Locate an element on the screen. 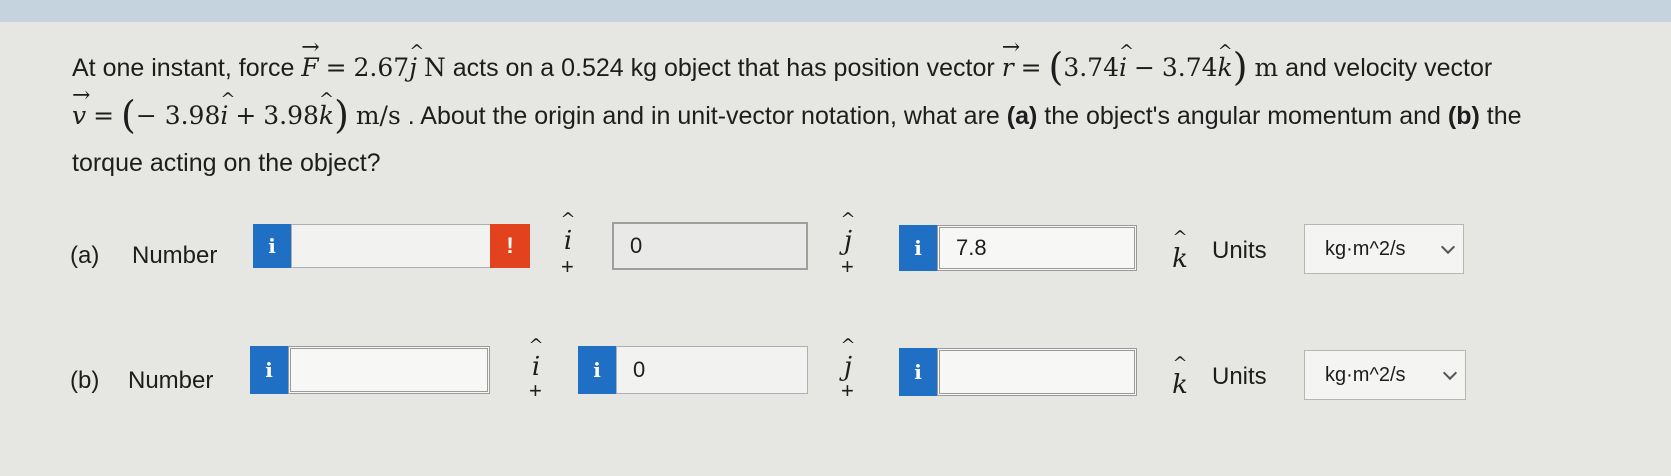  part-b-j-input: 0 is located at coordinates (712, 370).